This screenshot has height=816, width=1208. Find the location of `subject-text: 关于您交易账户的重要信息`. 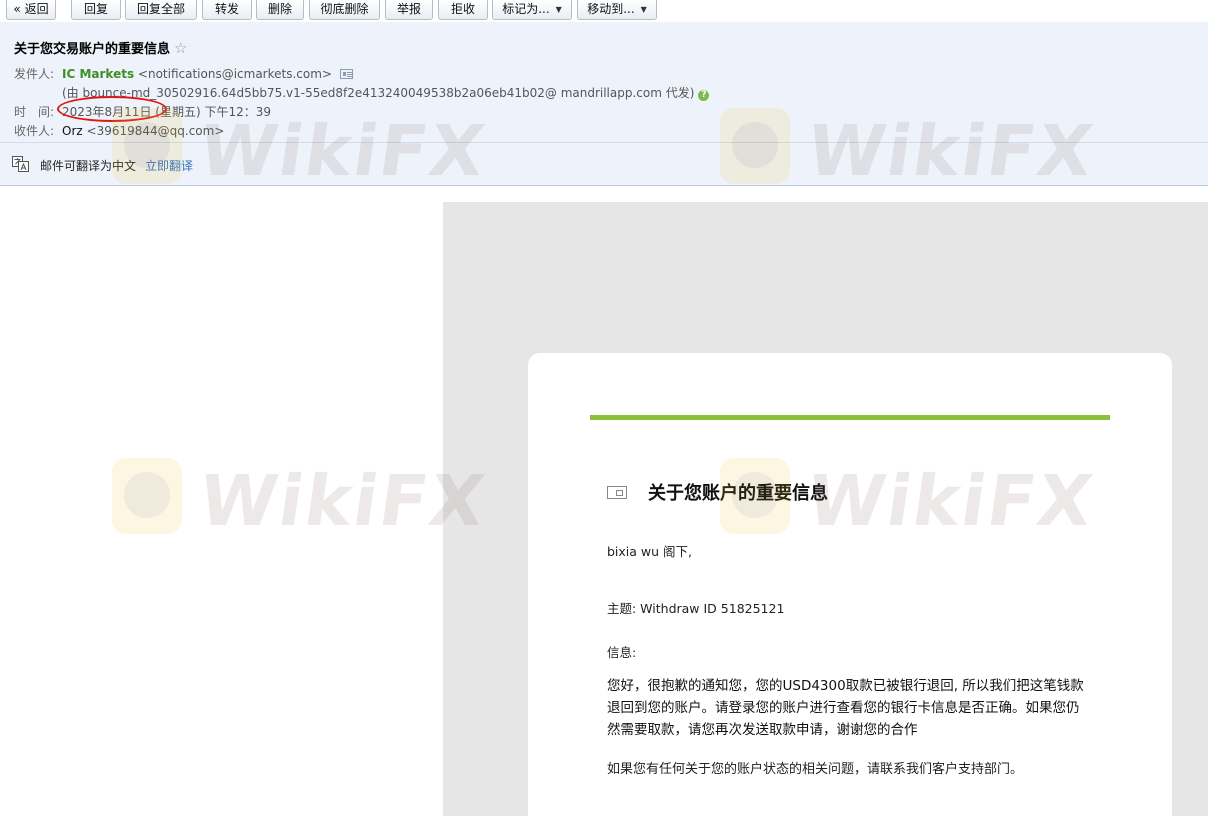

subject-text: 关于您交易账户的重要信息 is located at coordinates (92, 49).